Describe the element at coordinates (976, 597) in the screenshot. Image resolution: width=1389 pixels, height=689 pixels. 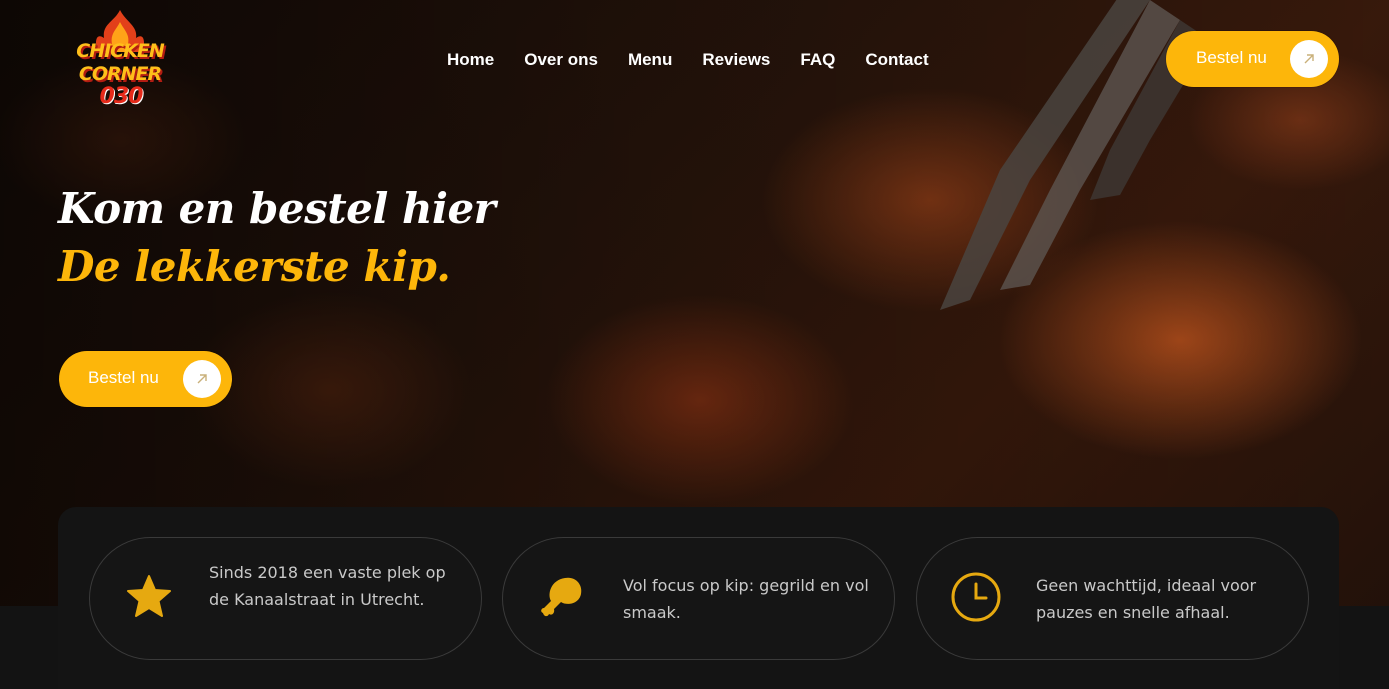
I see `clock-icon` at that location.